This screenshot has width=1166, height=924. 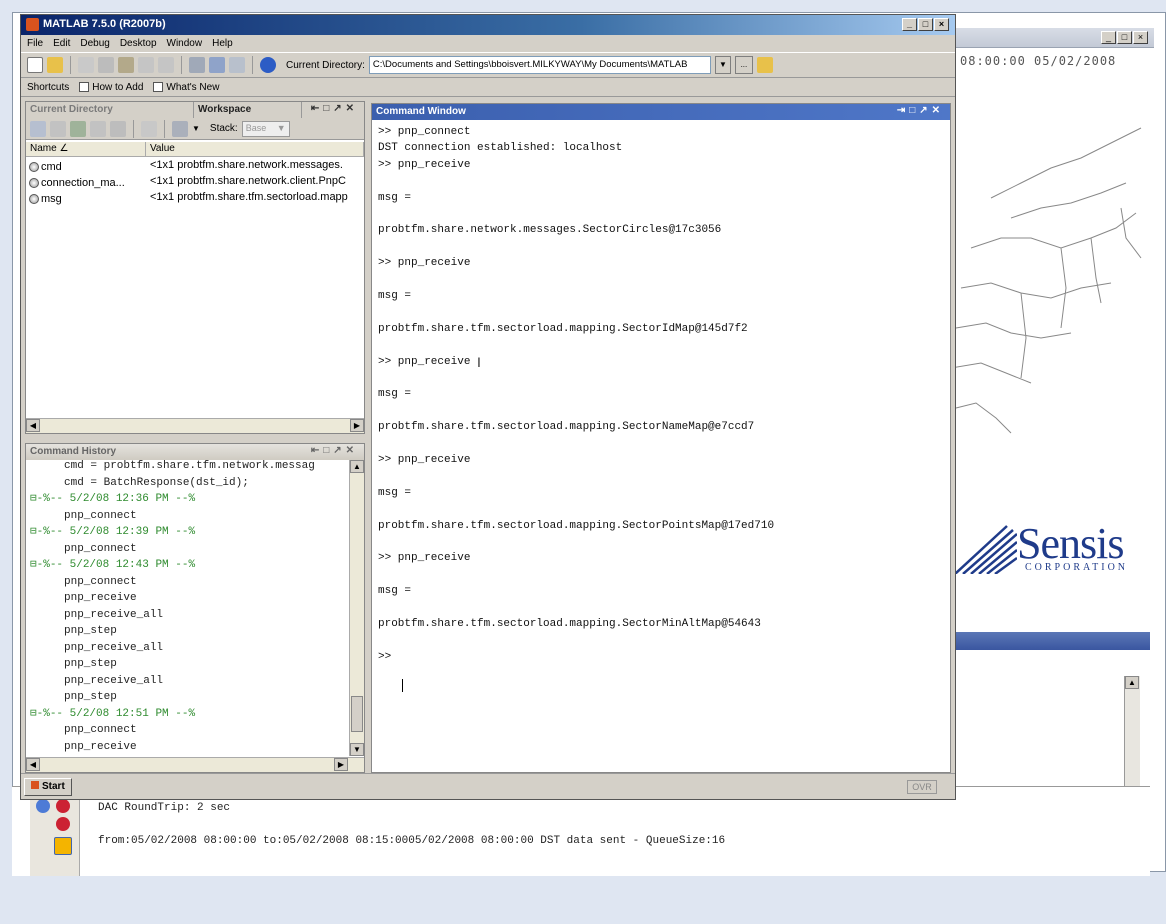 I want to click on undo-icon, so click(x=146, y=65).